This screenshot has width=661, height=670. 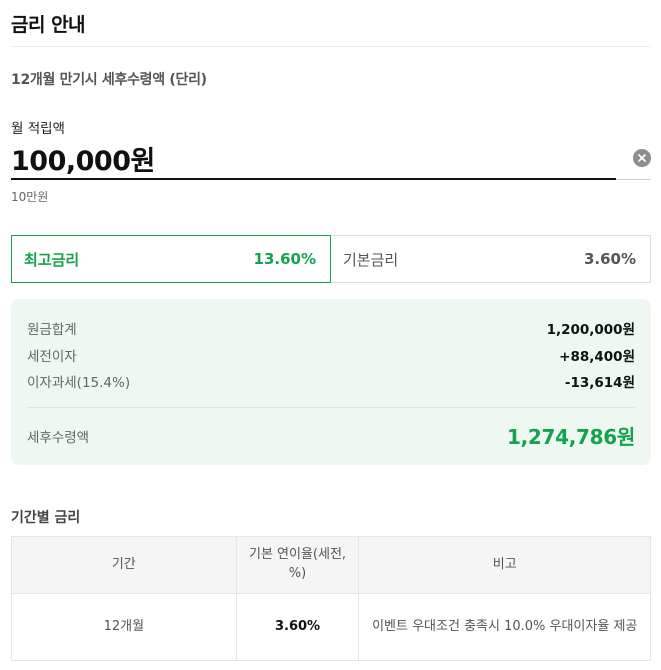 What do you see at coordinates (171, 259) in the screenshot?
I see `tab-max-rate: 최고금리 13.60%` at bounding box center [171, 259].